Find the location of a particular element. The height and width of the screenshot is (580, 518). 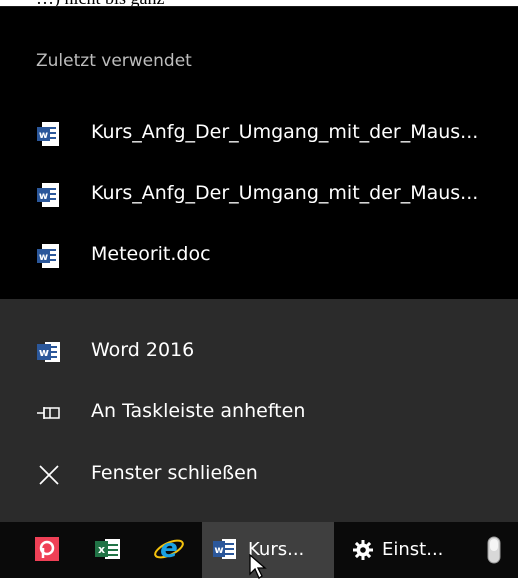

recent-item: w Meteorit.doc is located at coordinates (259, 257).